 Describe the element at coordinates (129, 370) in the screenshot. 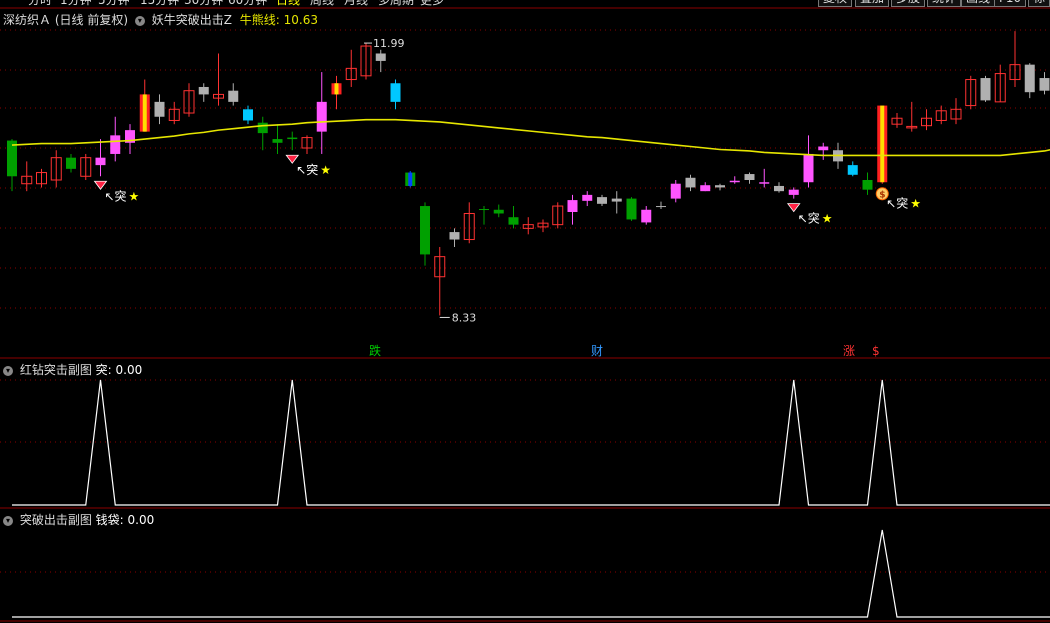

I see `sub1-value: 0.00` at that location.